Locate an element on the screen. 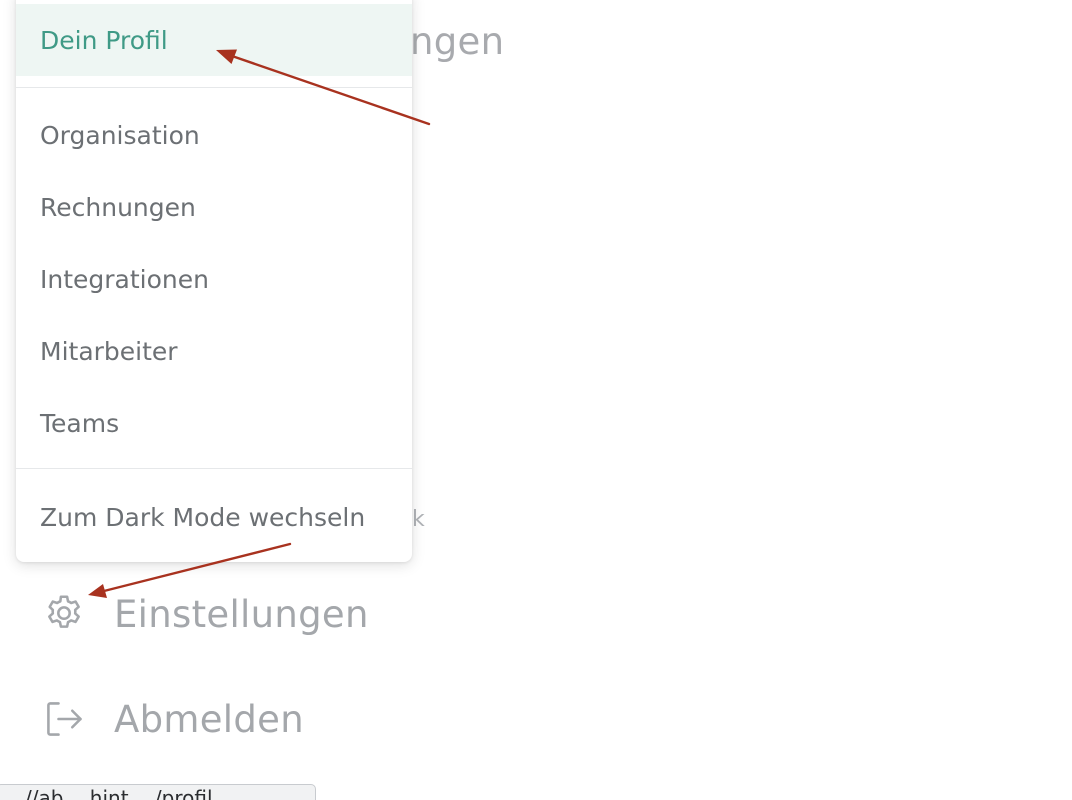 The image size is (1072, 800). menu-item-profile: Dein Profil is located at coordinates (214, 40).